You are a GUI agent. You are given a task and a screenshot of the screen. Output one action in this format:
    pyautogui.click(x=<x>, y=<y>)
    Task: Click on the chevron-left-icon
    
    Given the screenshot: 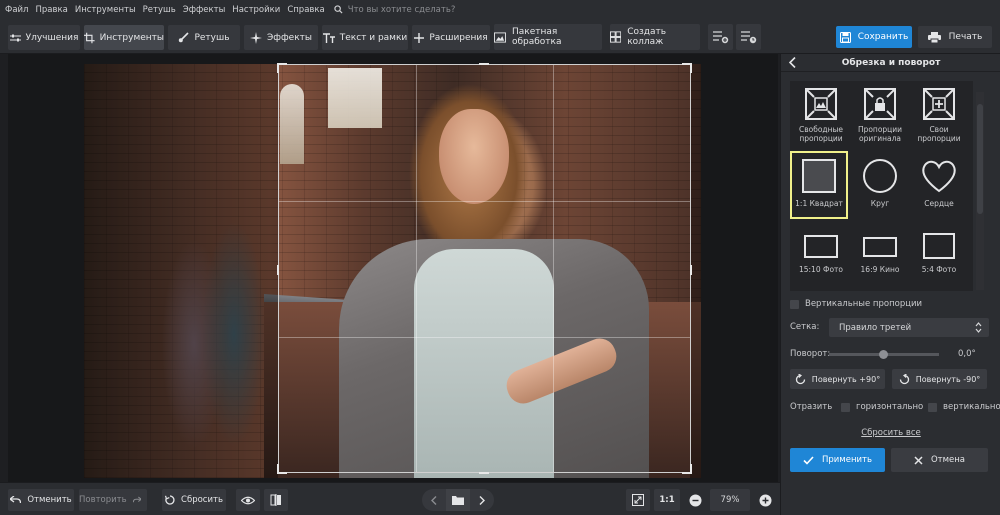 What is the action you would take?
    pyautogui.click(x=434, y=500)
    